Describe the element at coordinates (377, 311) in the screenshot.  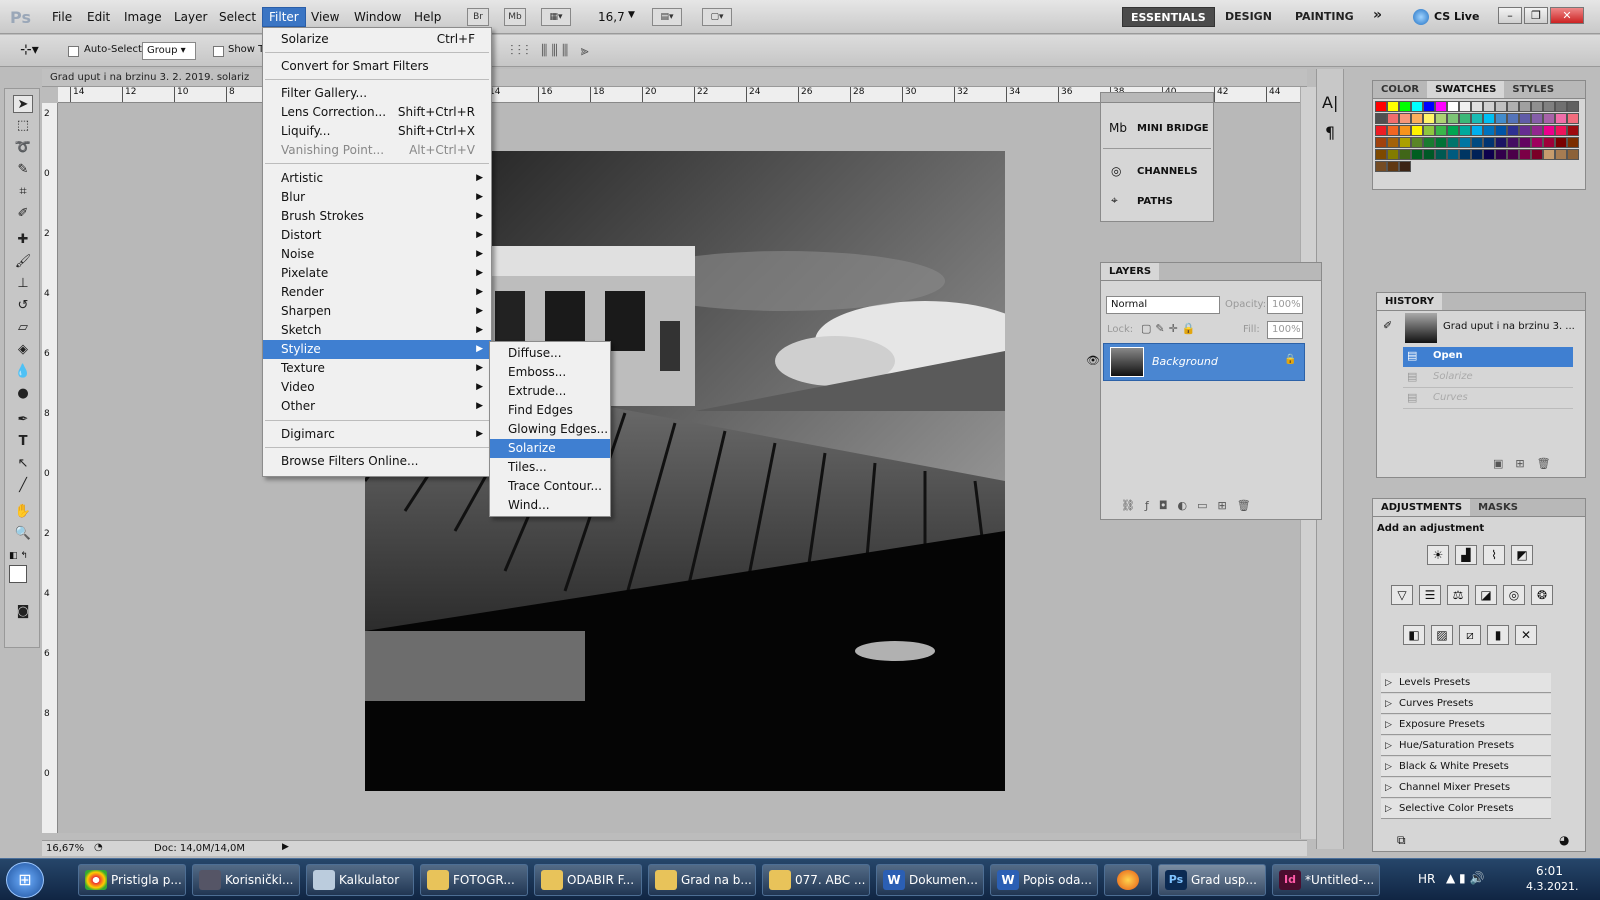
I see `submenu-sharpen: Sharpen ▶` at that location.